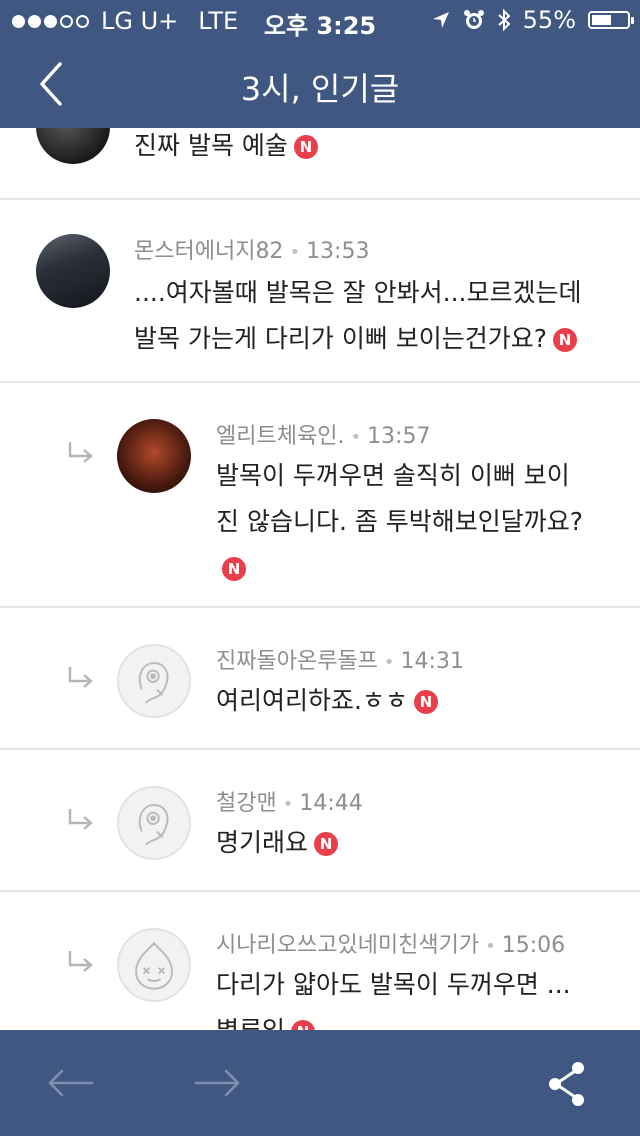 This screenshot has width=640, height=1136. Describe the element at coordinates (331, 803) in the screenshot. I see `comment-time: 14:44` at that location.